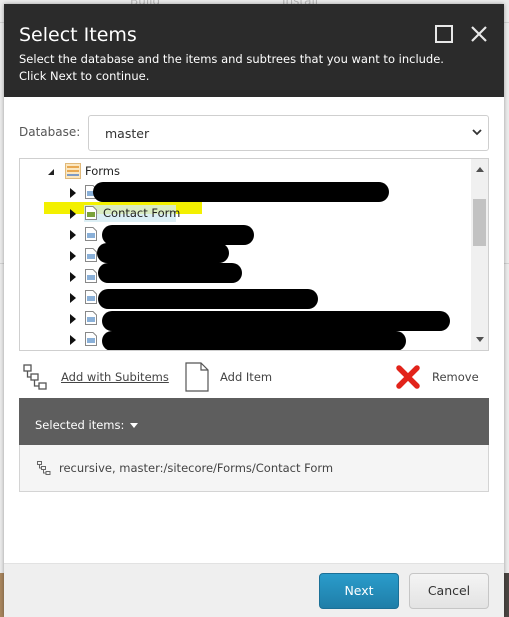  I want to click on database-label: Database:, so click(50, 132).